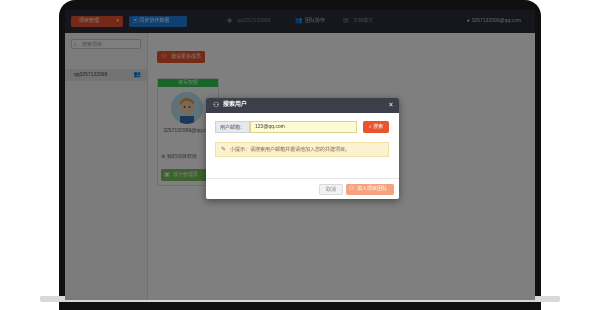 The width and height of the screenshot is (600, 310). I want to click on join-team-button: ⚇ 加入项目团队, so click(370, 189).